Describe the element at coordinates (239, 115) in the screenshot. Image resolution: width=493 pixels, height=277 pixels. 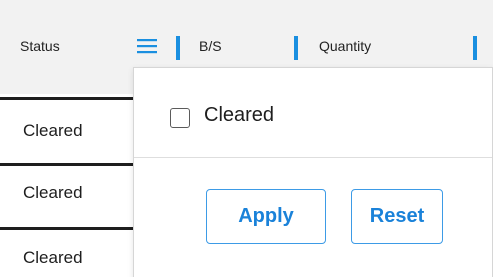
I see `cleared-checkbox-label: Cleared` at that location.